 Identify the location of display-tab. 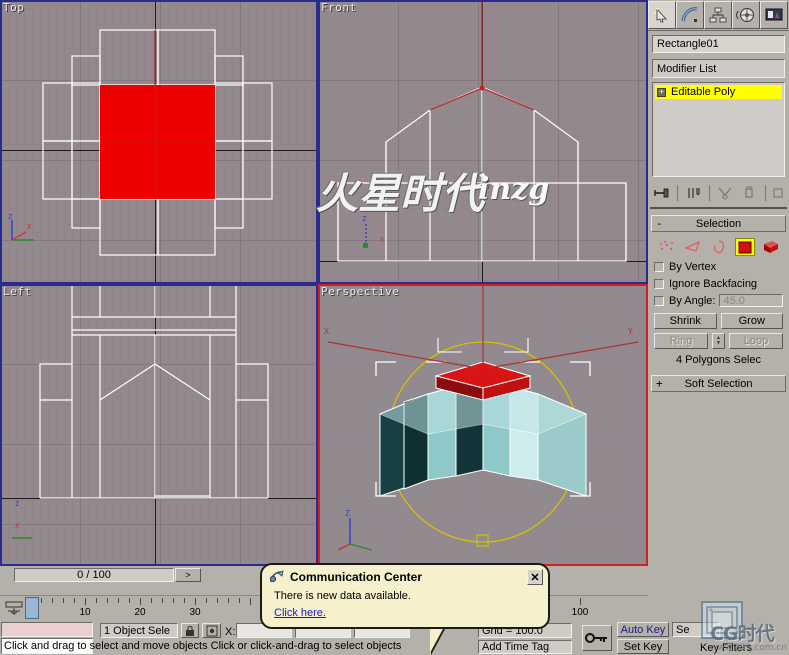
(774, 15).